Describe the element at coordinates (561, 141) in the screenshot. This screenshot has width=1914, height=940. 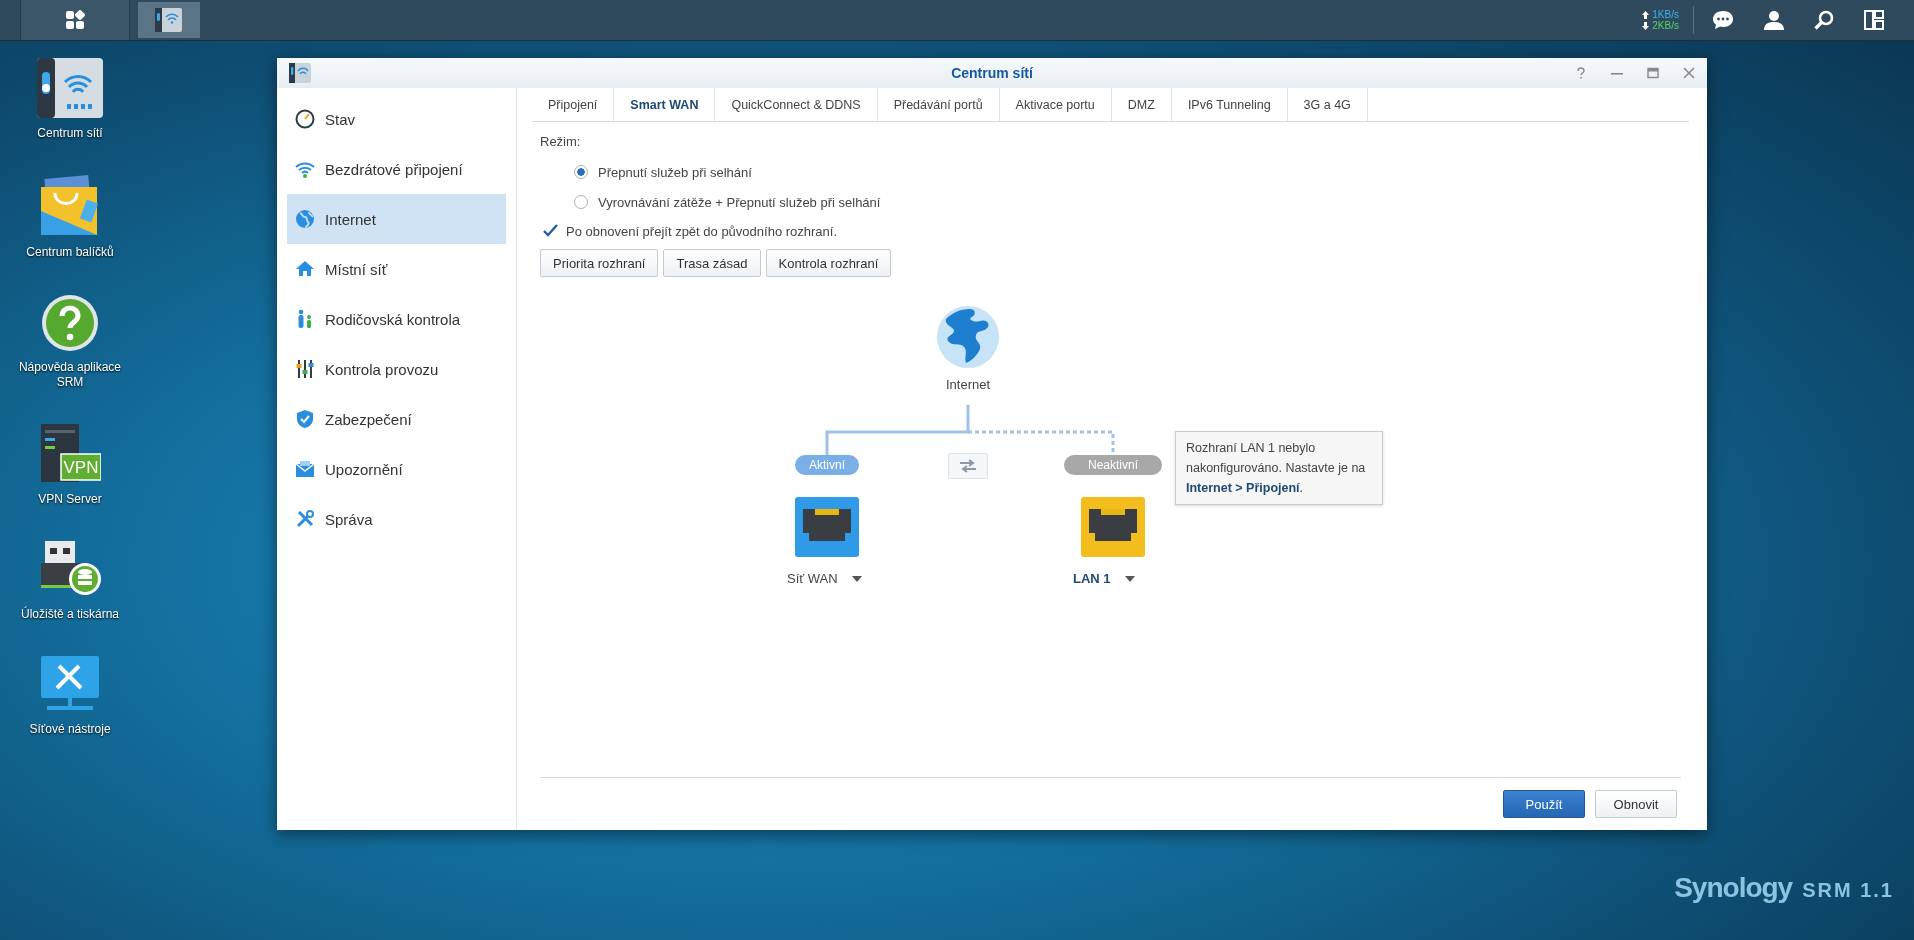
I see `mode-label: Režim:` at that location.